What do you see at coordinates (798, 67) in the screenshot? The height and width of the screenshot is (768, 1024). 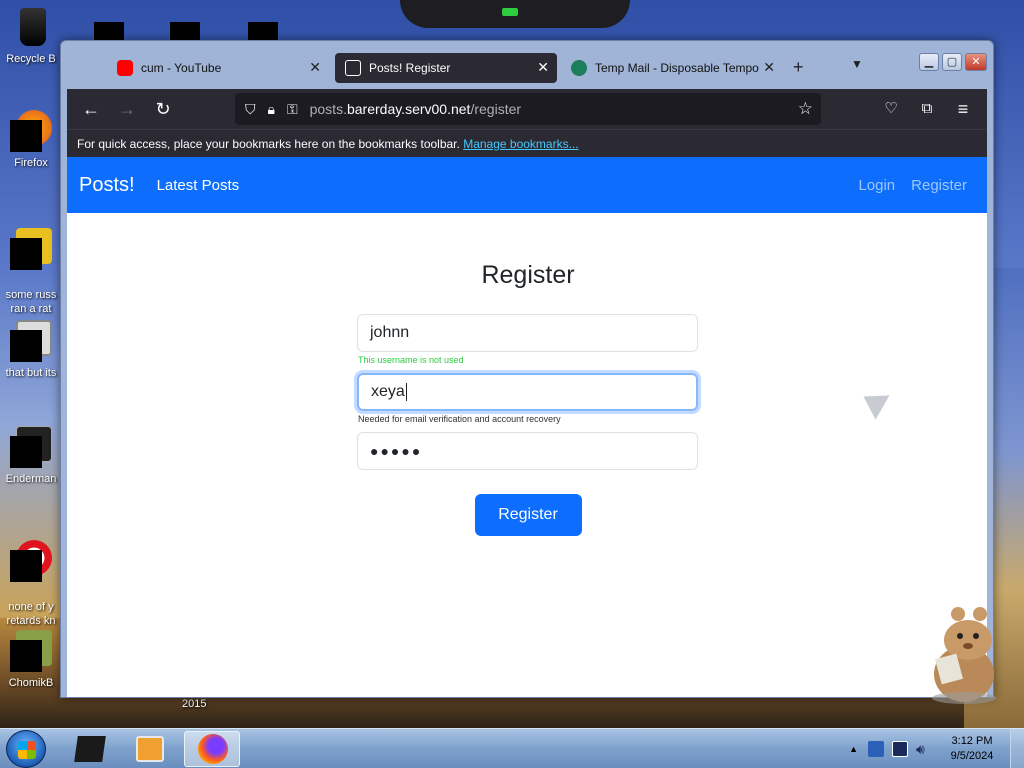 I see `new-tab-button: +` at bounding box center [798, 67].